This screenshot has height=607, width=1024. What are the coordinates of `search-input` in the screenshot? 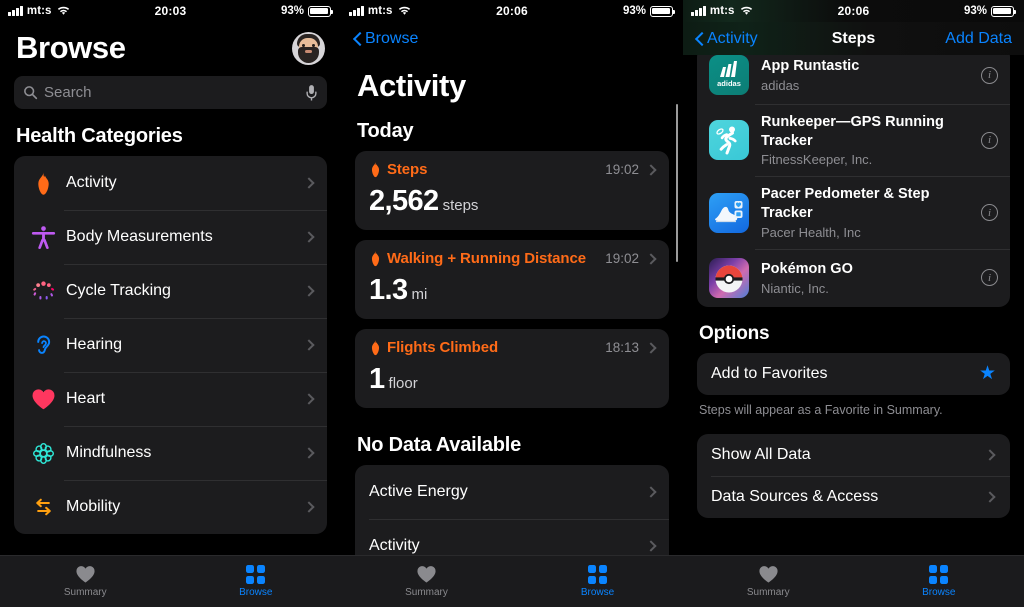 It's located at (174, 92).